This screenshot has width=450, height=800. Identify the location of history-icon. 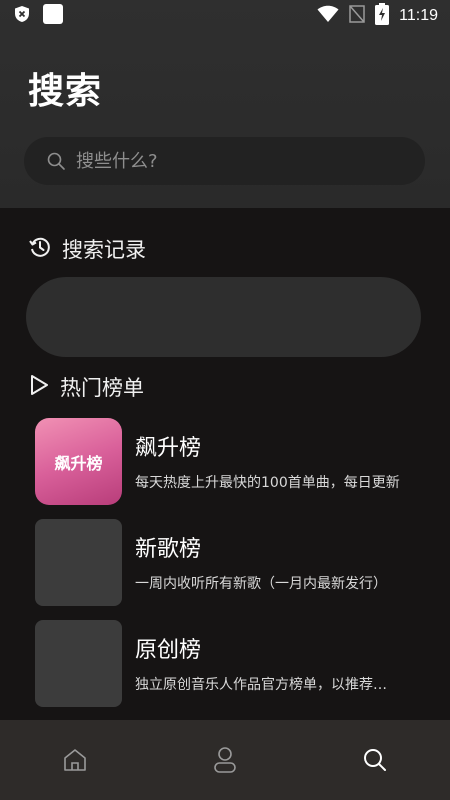
(40, 249).